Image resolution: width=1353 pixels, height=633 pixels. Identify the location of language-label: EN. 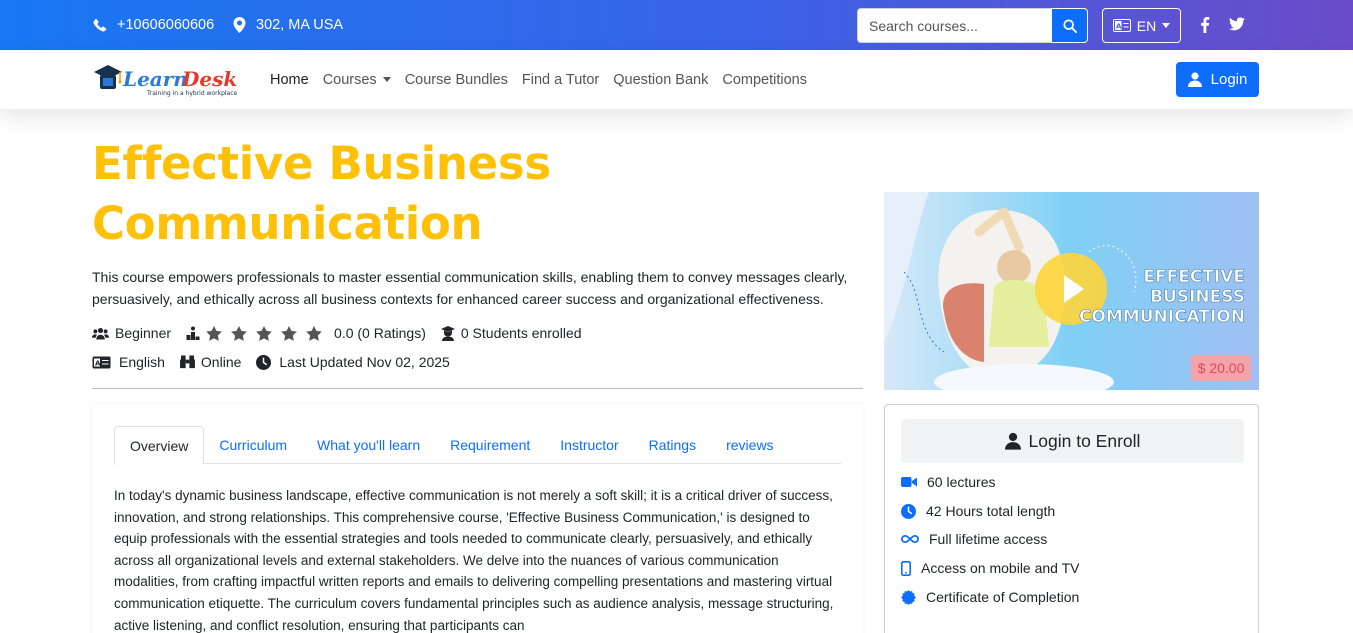
(1146, 25).